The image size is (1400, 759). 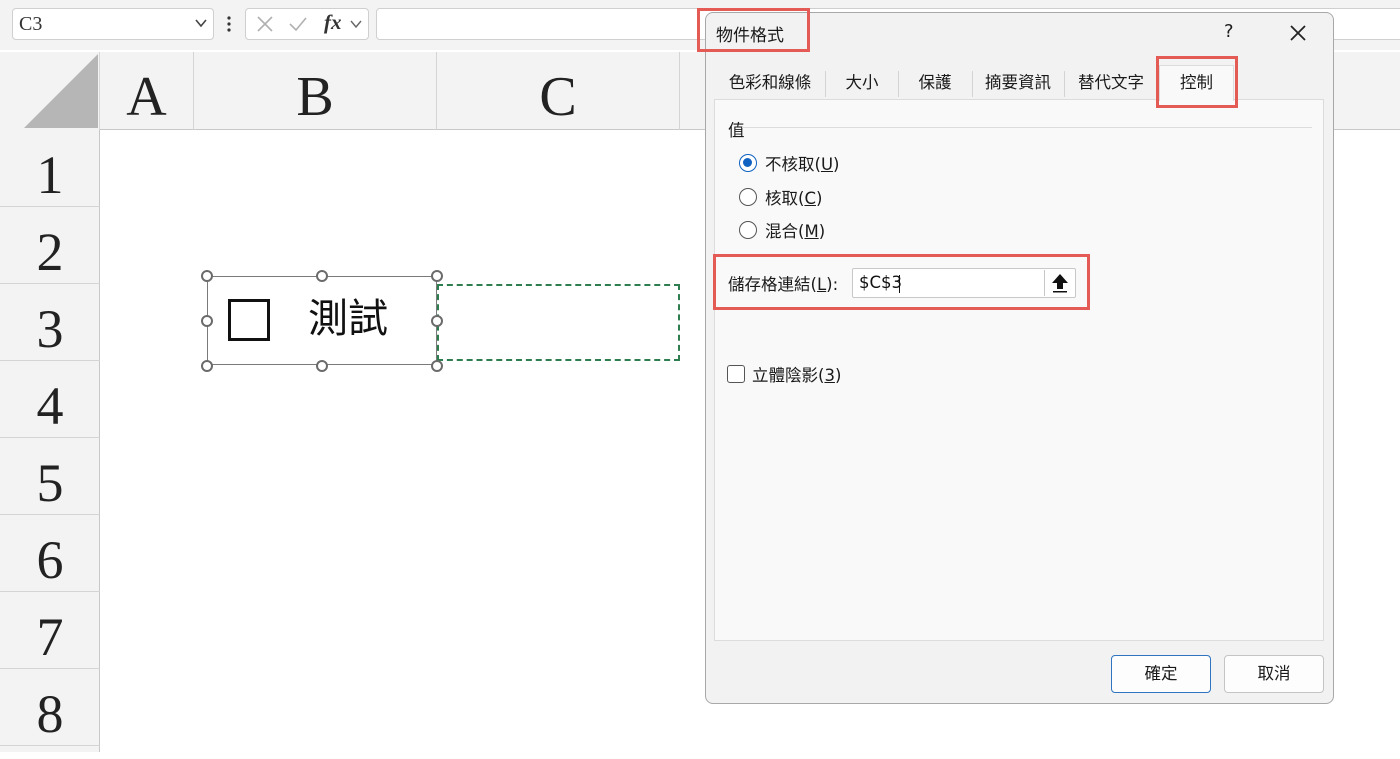 I want to click on tab-colors-lines: 色彩和線條, so click(x=770, y=83).